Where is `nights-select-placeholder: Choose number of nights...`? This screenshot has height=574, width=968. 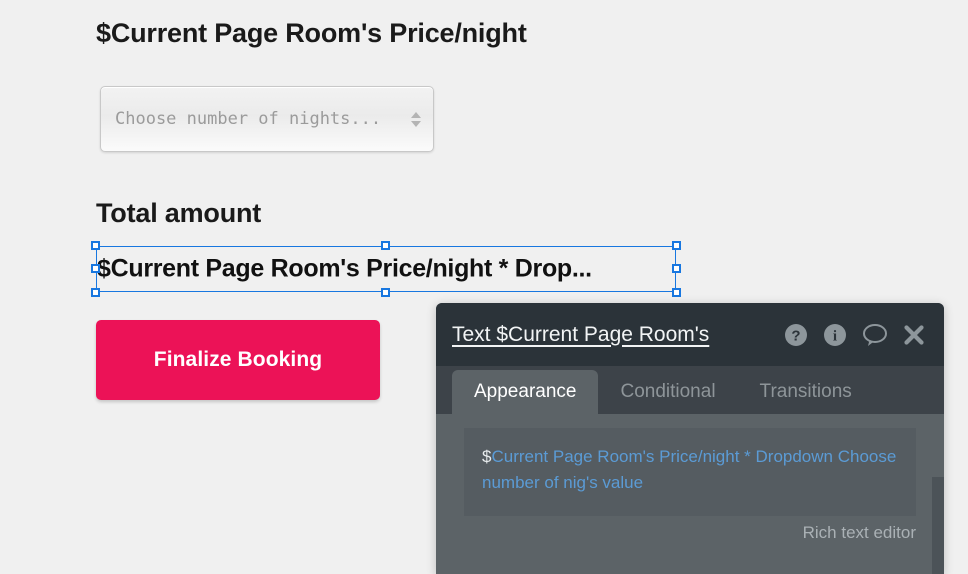
nights-select-placeholder: Choose number of nights... is located at coordinates (248, 119).